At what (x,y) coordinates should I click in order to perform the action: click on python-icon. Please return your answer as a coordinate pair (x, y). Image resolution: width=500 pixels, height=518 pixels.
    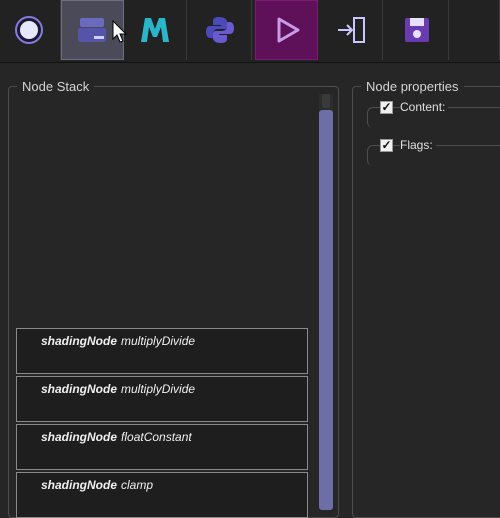
    Looking at the image, I should click on (220, 30).